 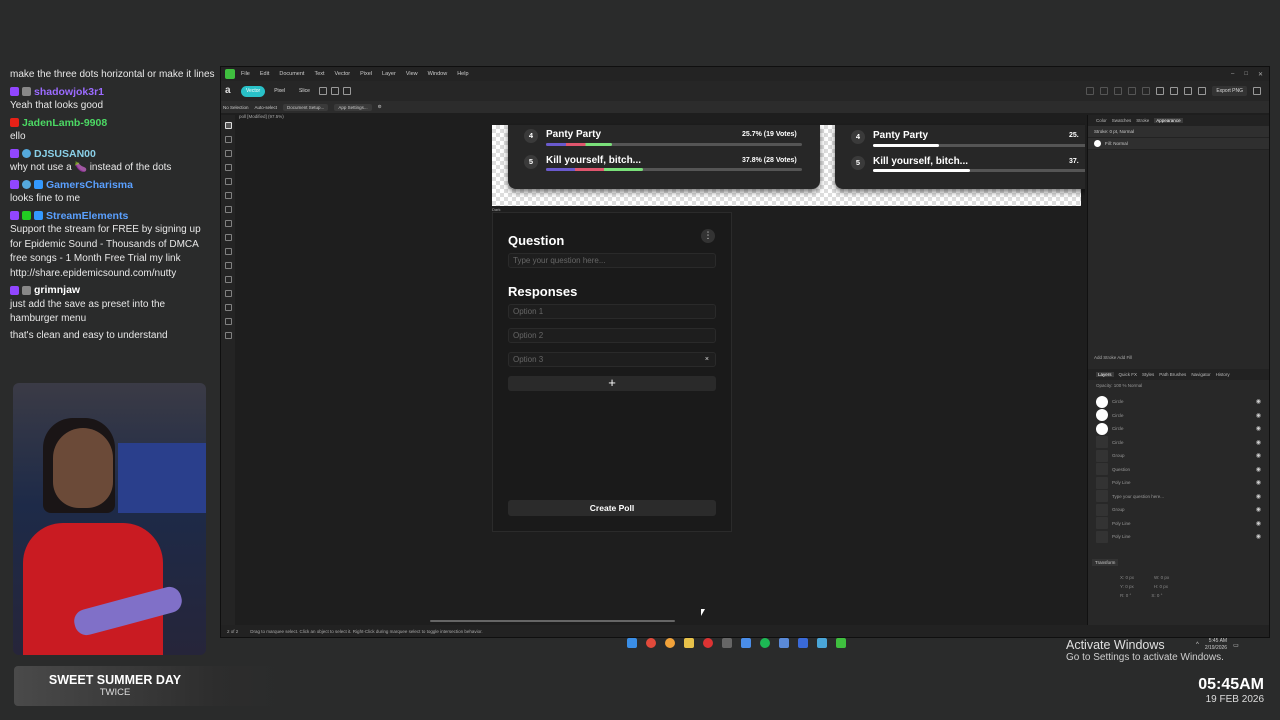 What do you see at coordinates (1178, 497) in the screenshot?
I see `layer-row: Type your question here... ◉` at bounding box center [1178, 497].